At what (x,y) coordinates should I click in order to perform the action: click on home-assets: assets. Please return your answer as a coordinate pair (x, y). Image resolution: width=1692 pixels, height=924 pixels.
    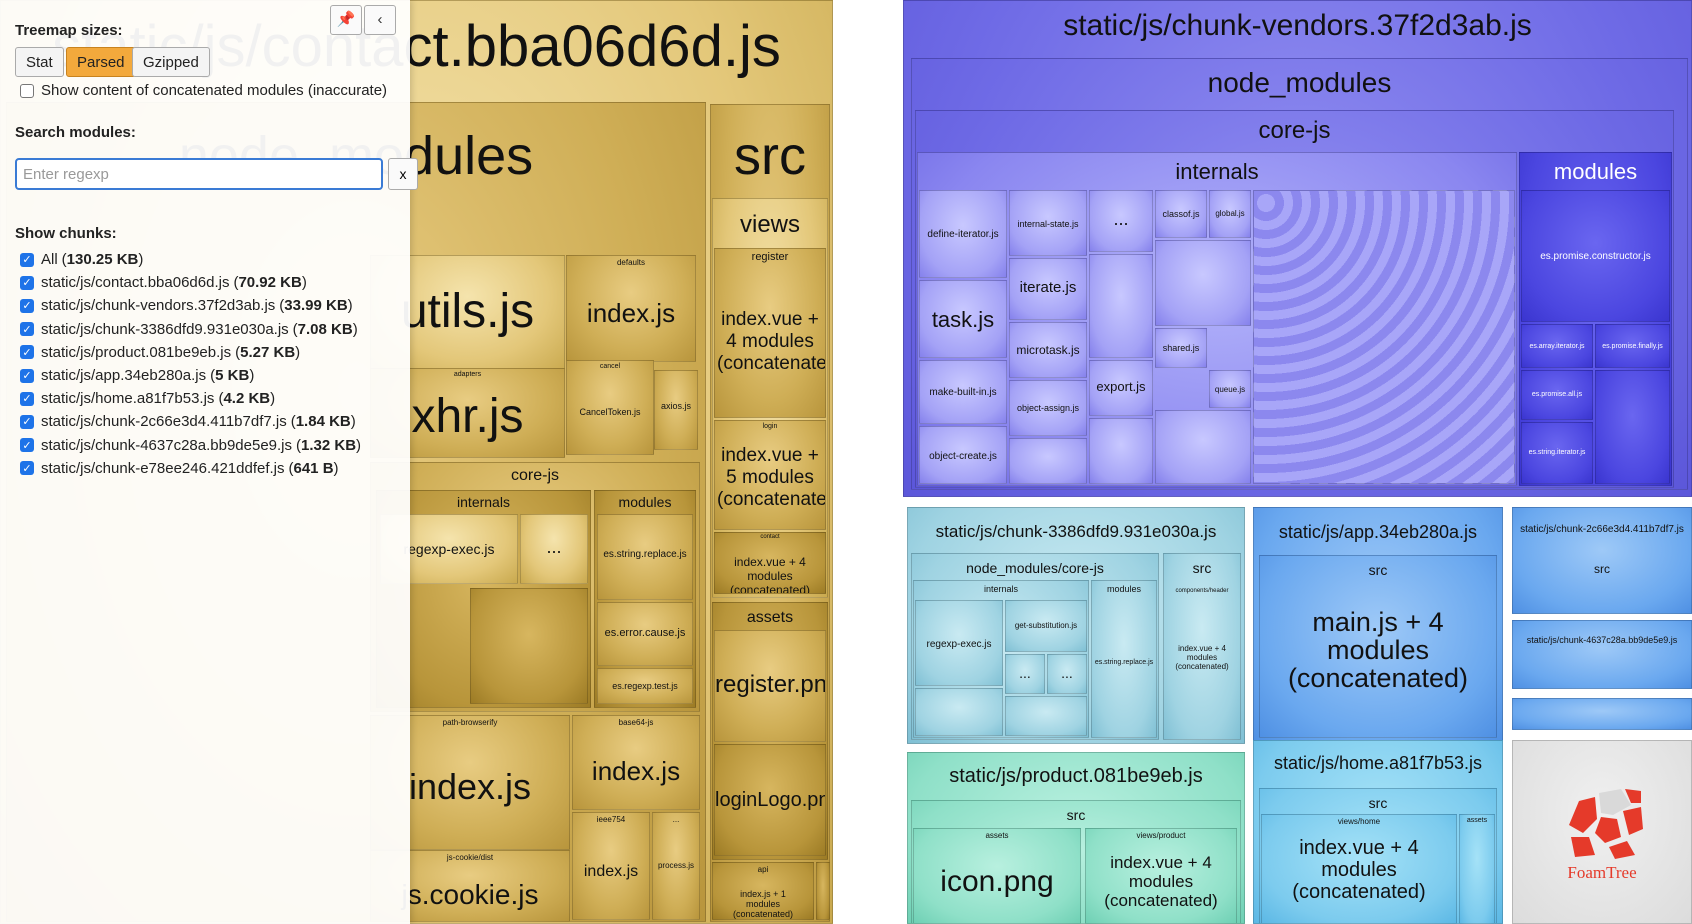
    Looking at the image, I should click on (1477, 869).